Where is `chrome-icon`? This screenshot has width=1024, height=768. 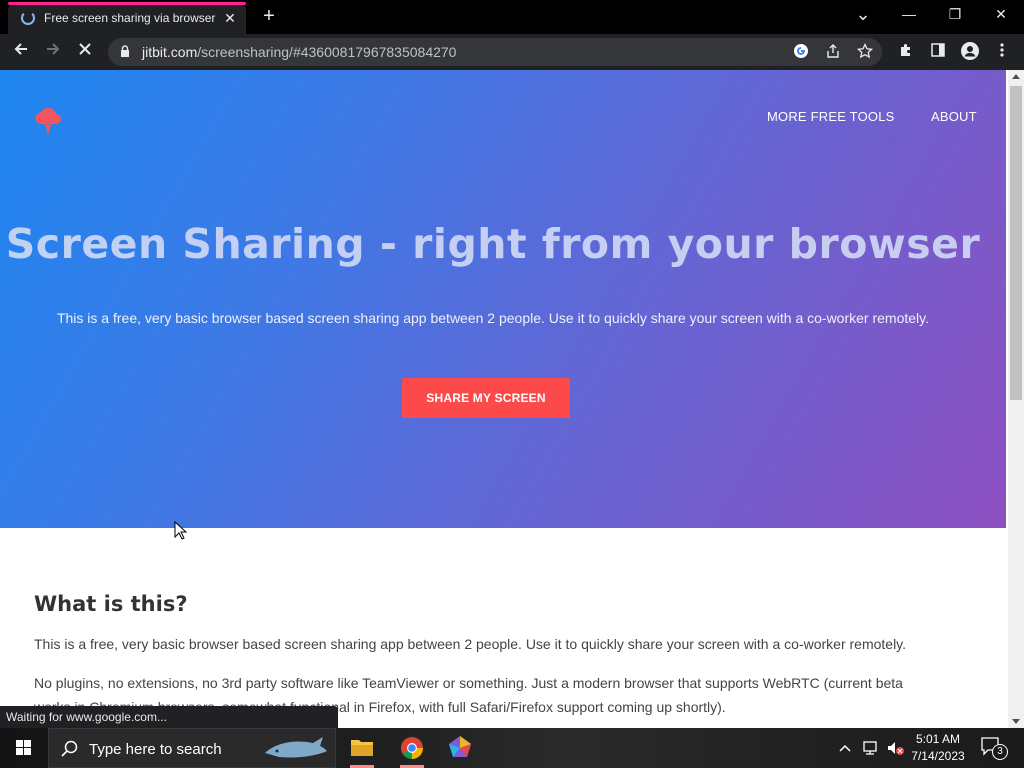 chrome-icon is located at coordinates (412, 750).